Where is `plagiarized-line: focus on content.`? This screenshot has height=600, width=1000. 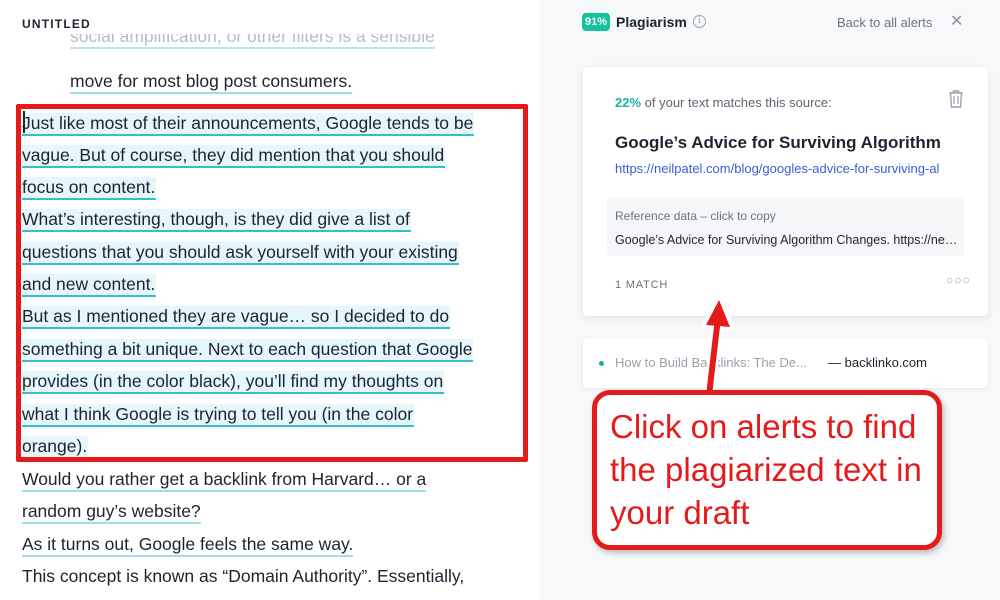 plagiarized-line: focus on content. is located at coordinates (89, 191).